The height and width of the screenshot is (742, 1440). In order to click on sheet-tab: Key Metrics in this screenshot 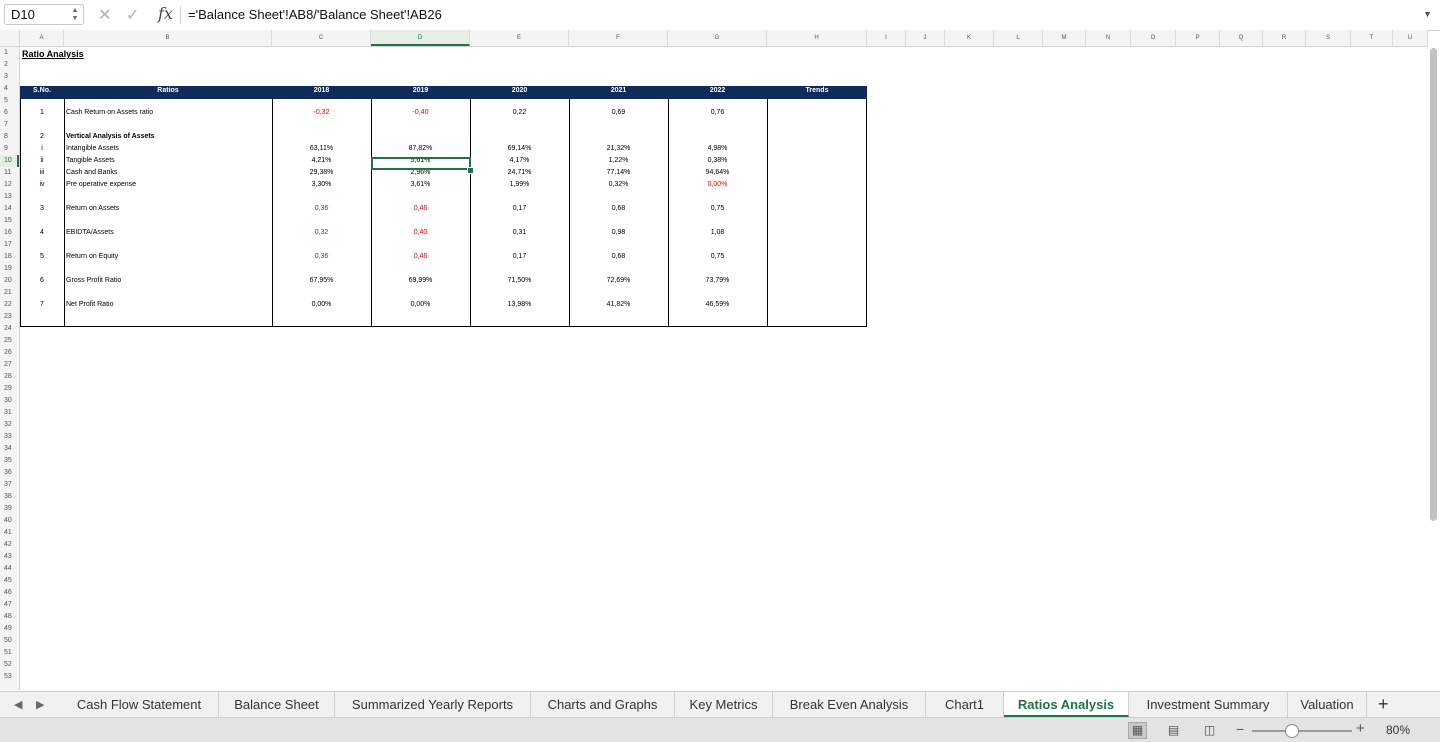, I will do `click(724, 704)`.